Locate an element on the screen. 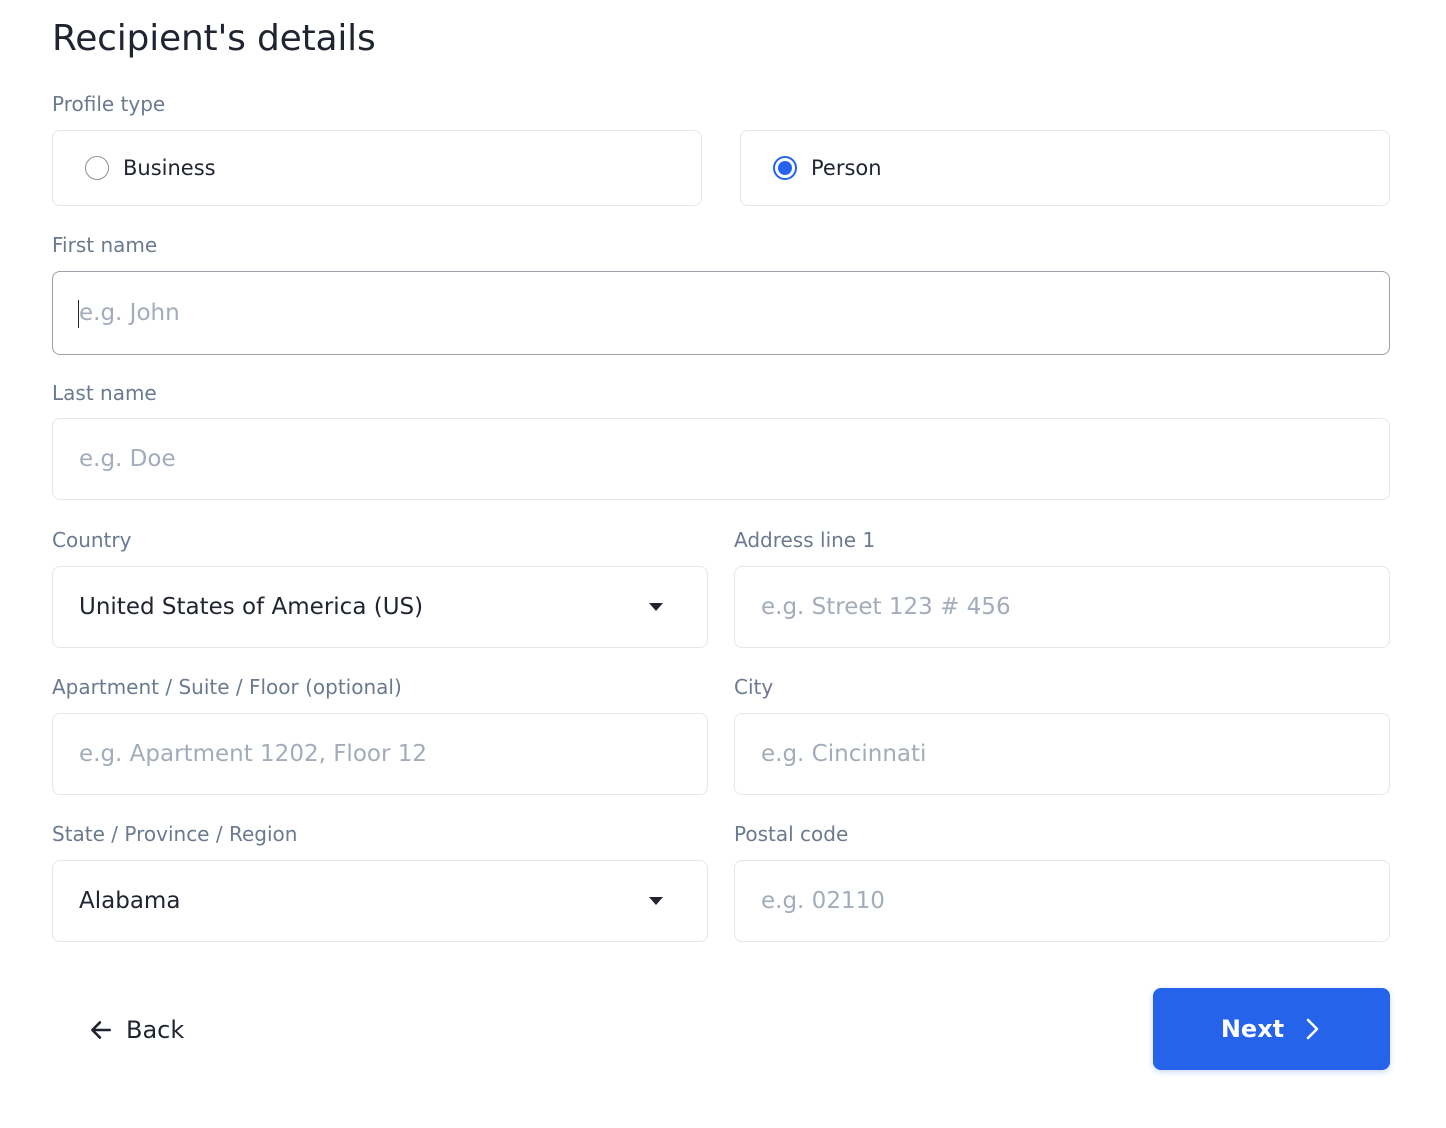 The height and width of the screenshot is (1128, 1446). address-line-1-label: Address line 1 is located at coordinates (805, 540).